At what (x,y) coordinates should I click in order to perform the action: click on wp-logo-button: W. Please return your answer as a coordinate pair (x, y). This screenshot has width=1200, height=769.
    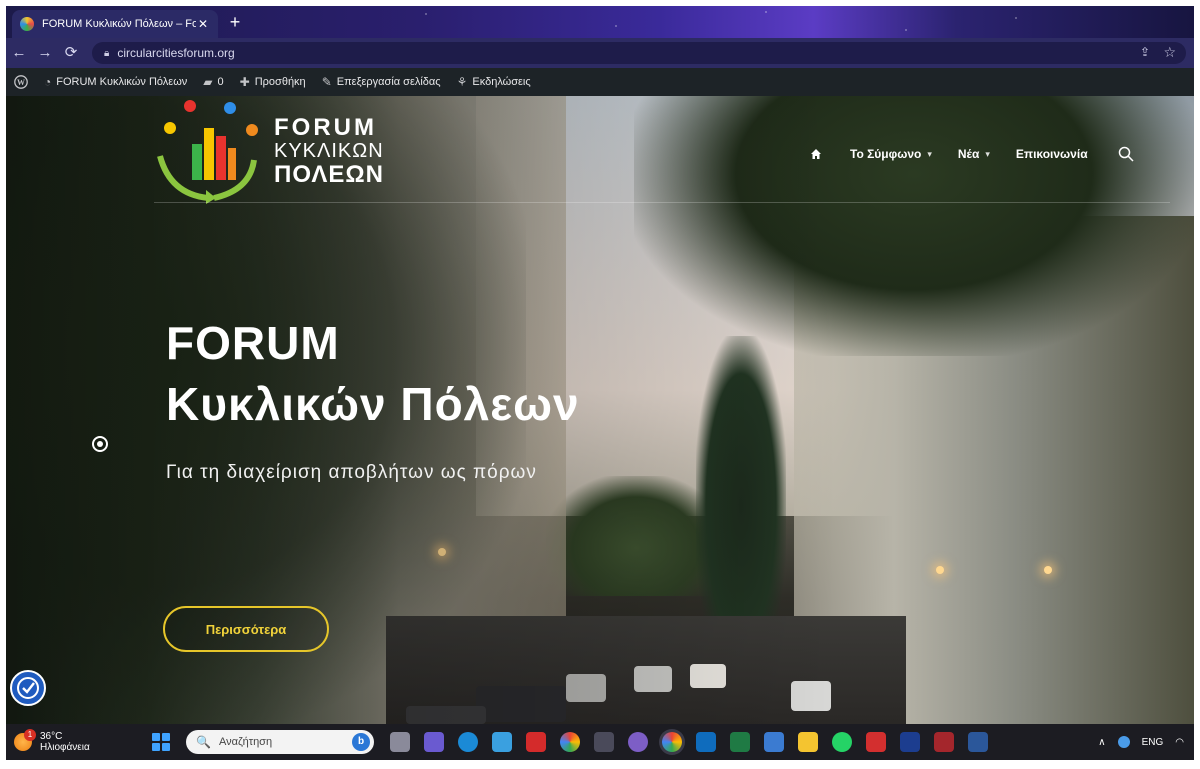
    Looking at the image, I should click on (21, 82).